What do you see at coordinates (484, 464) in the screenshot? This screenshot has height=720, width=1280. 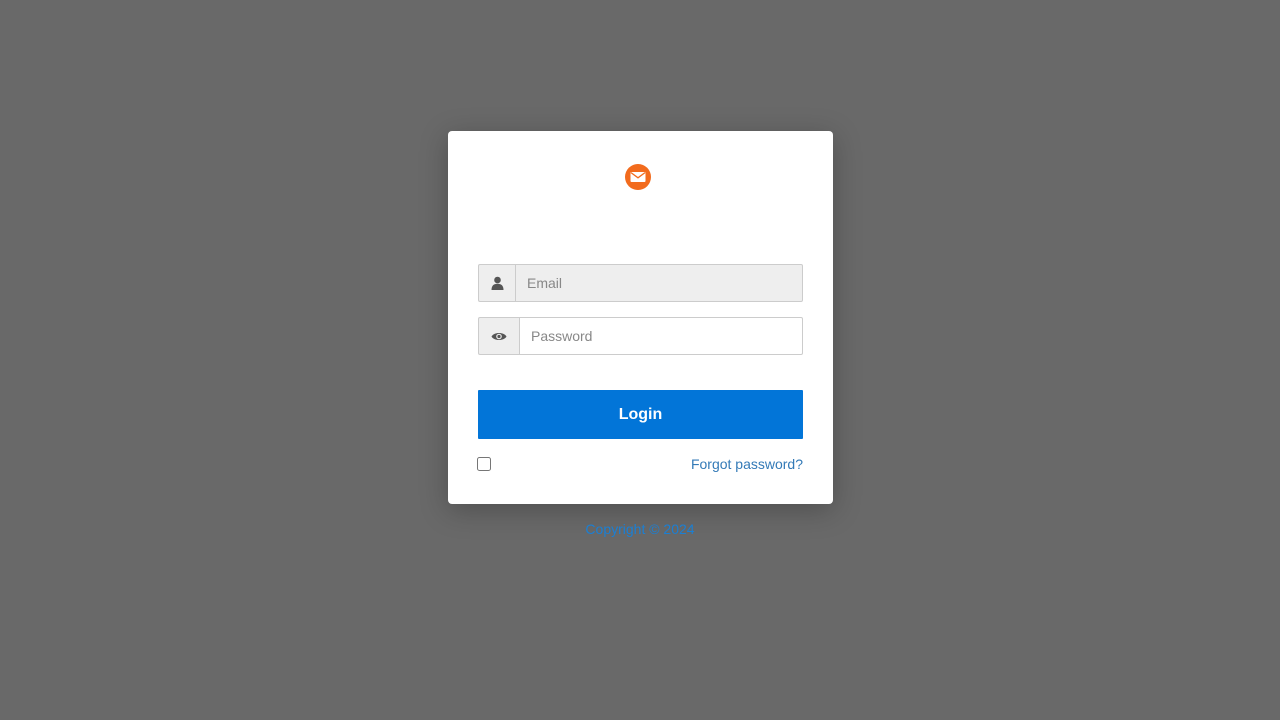 I see `remember-me-checkbox` at bounding box center [484, 464].